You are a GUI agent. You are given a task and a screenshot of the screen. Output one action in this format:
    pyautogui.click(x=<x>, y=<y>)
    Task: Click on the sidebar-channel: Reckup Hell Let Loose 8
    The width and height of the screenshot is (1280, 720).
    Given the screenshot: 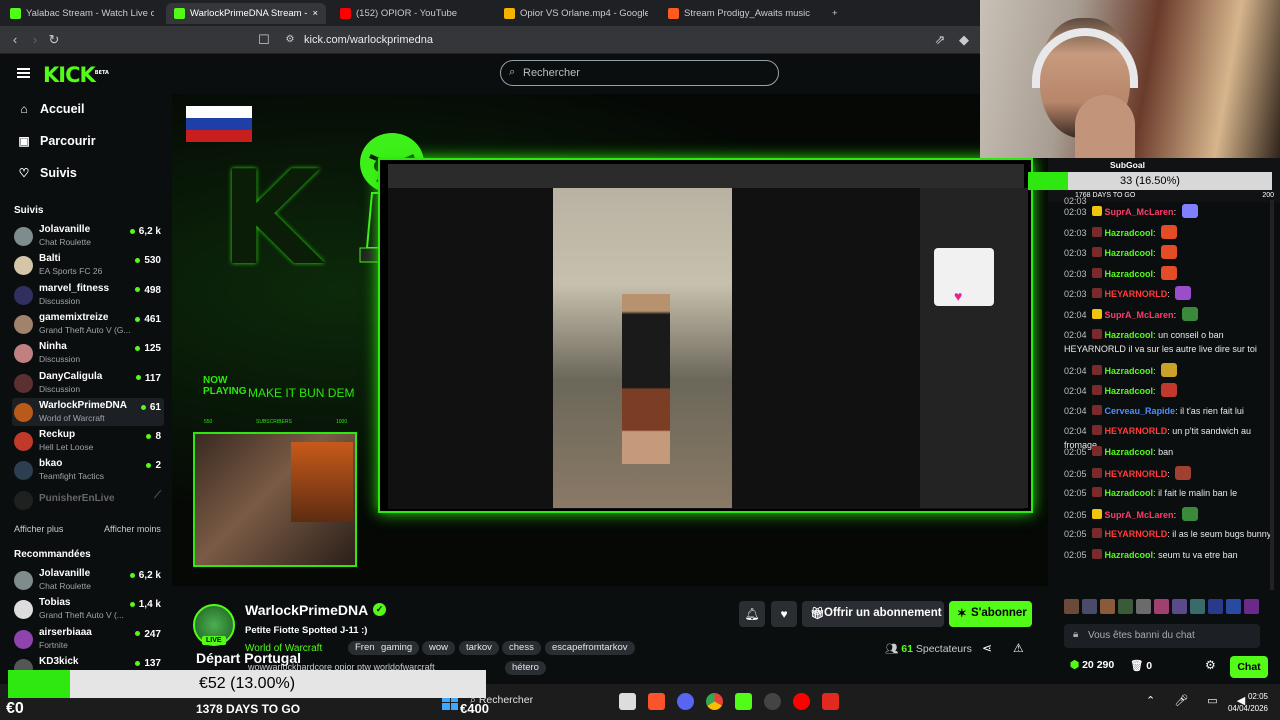 What is the action you would take?
    pyautogui.click(x=88, y=441)
    